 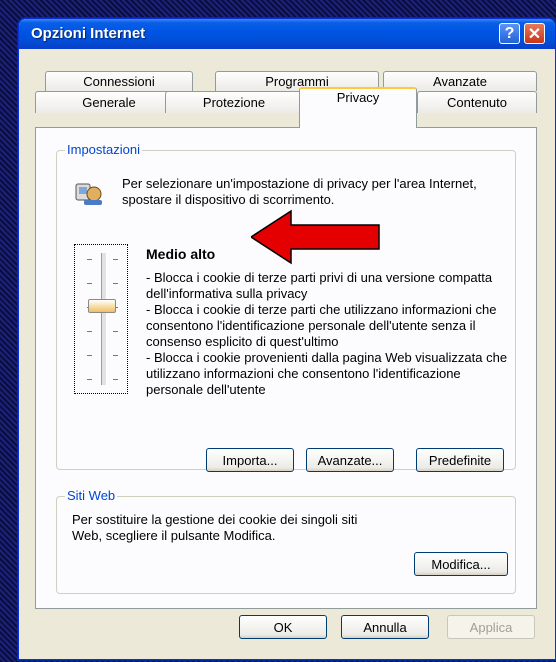 I want to click on button-label: Annulla, so click(x=385, y=627).